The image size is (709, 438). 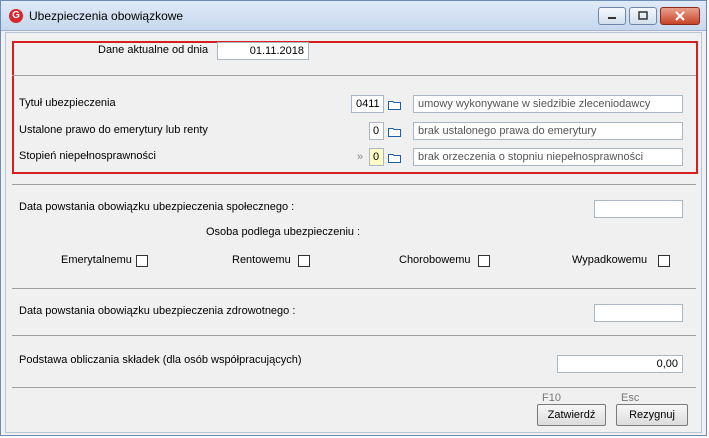 I want to click on pension-right-description: brak ustalonego prawa do emerytury, so click(x=548, y=131).